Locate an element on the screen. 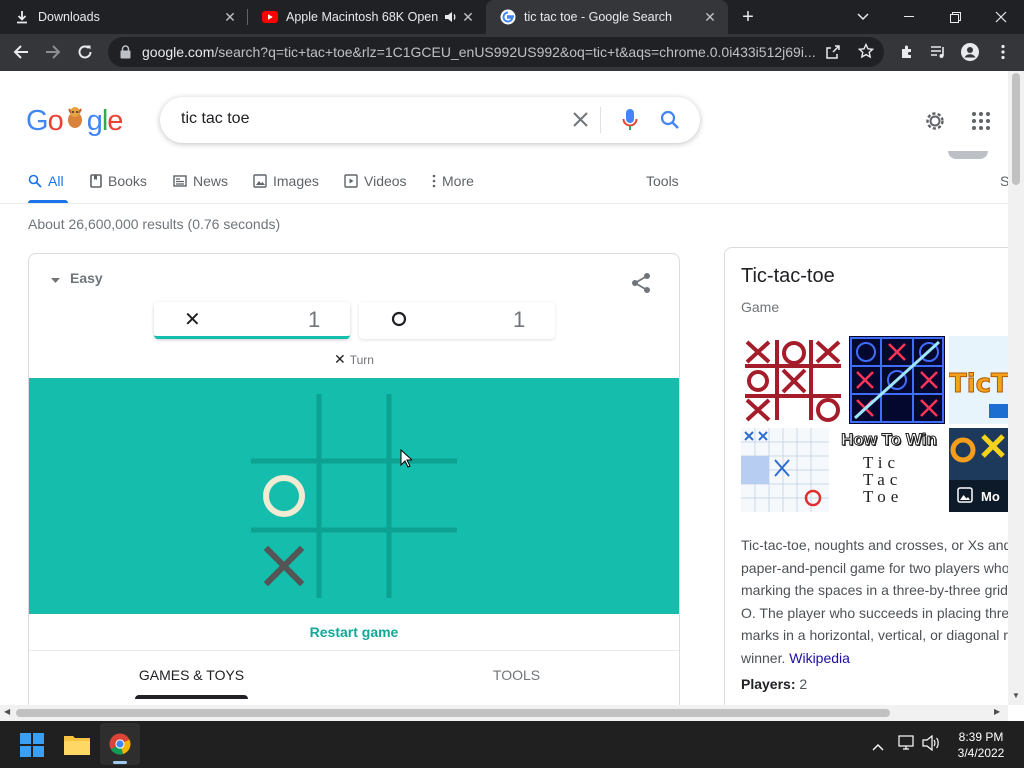 This screenshot has width=1024, height=768. tools-button: Tools is located at coordinates (662, 181).